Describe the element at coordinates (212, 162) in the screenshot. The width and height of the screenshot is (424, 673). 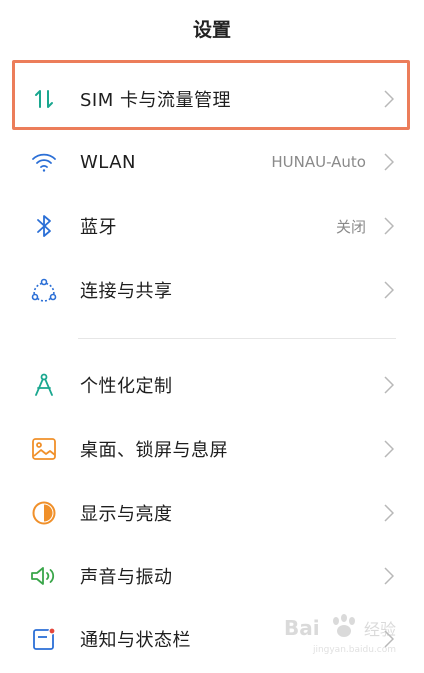
I see `settings-item-wlan: WLAN HUNAU-Auto` at that location.